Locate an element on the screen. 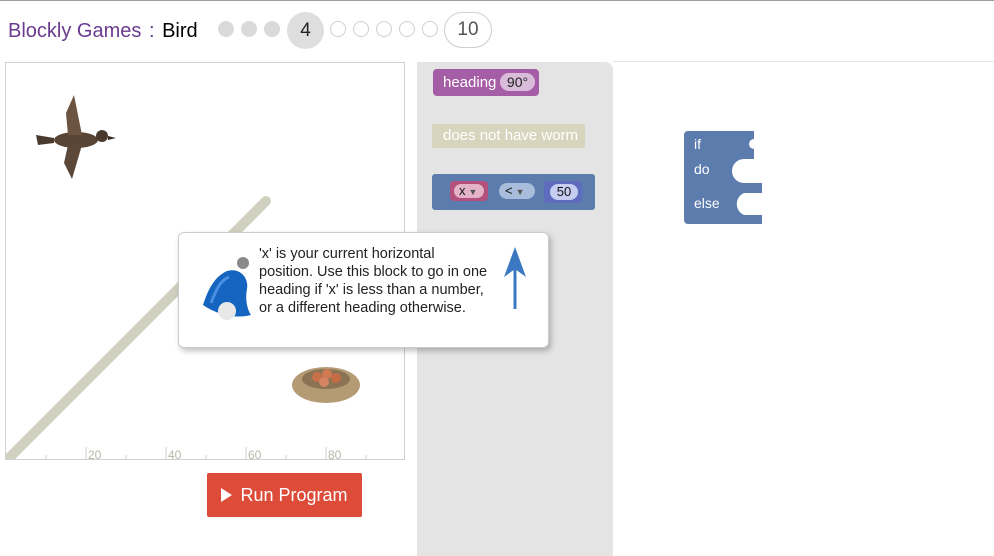 This screenshot has height=556, width=994. run-program-label: Run Program is located at coordinates (294, 494).